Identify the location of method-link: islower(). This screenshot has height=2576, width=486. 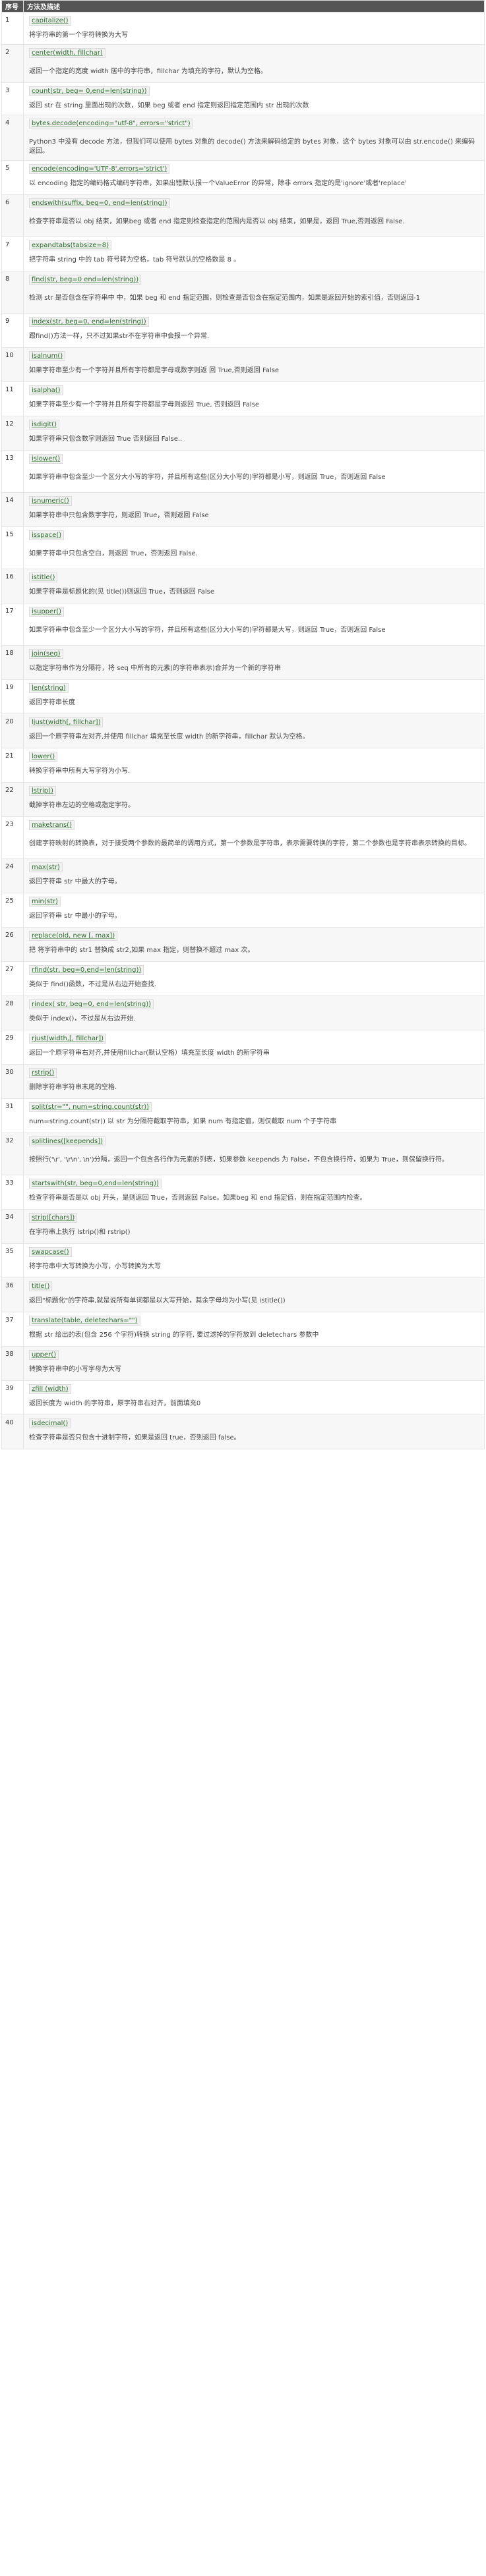
(46, 459).